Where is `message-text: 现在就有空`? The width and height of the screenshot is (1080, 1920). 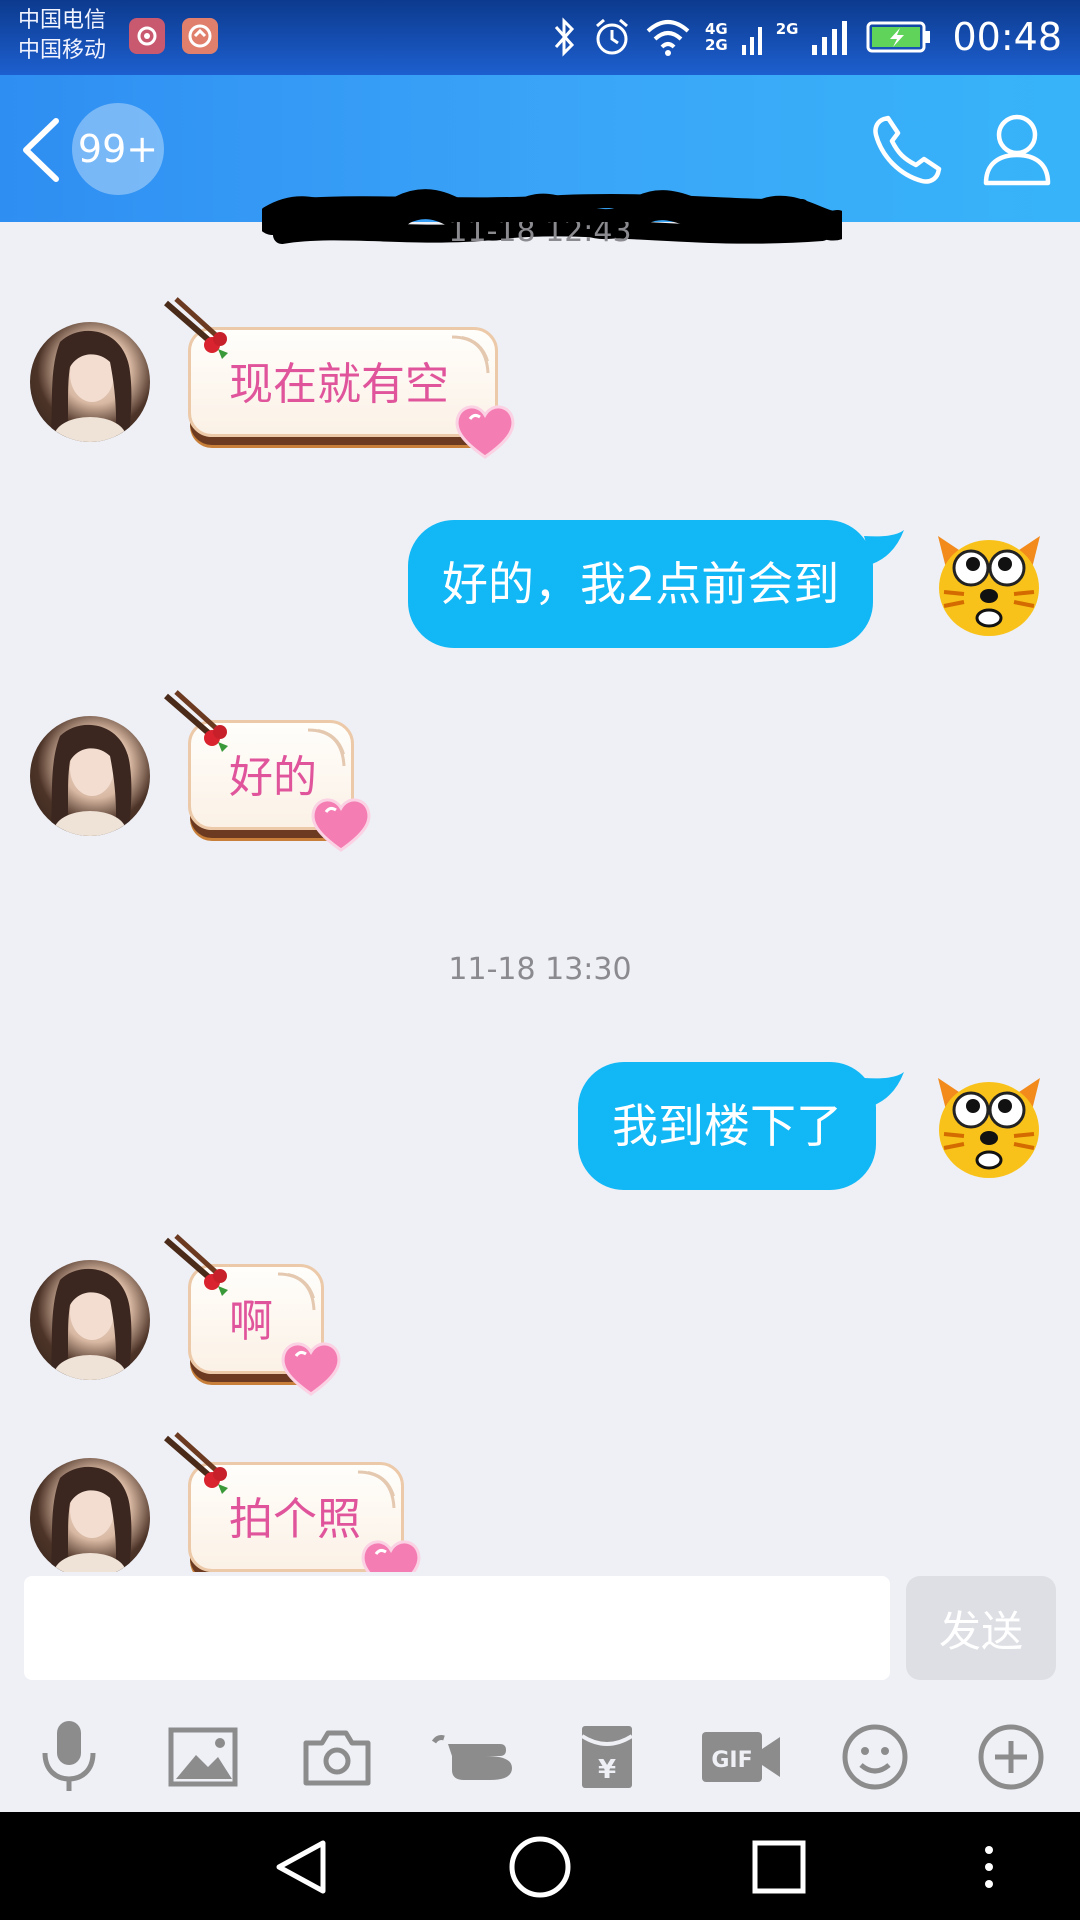 message-text: 现在就有空 is located at coordinates (339, 384).